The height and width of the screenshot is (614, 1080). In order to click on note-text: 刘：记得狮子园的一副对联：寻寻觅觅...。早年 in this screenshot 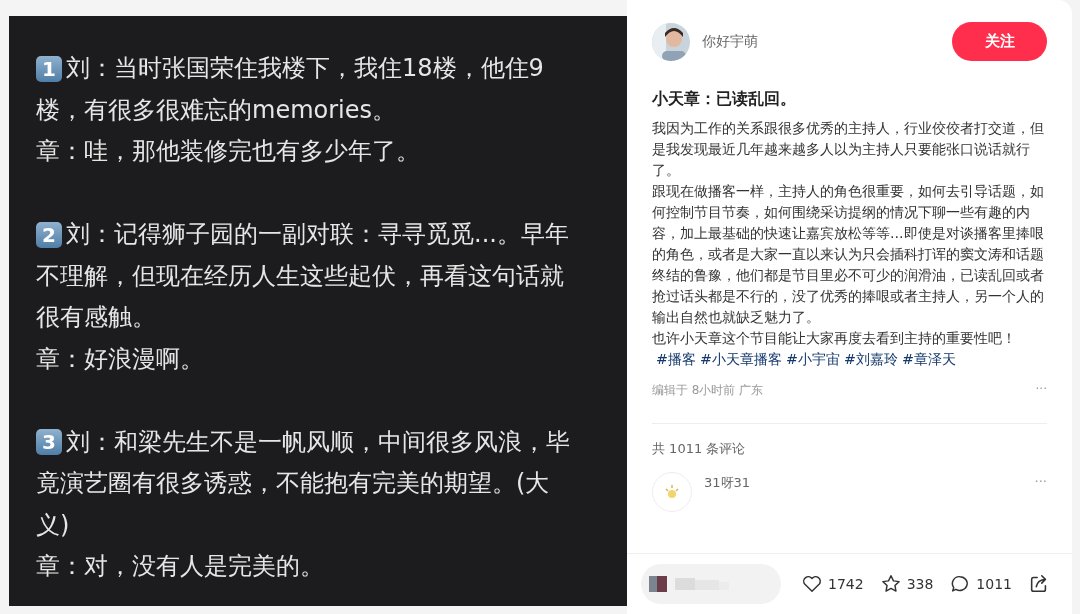, I will do `click(317, 234)`.